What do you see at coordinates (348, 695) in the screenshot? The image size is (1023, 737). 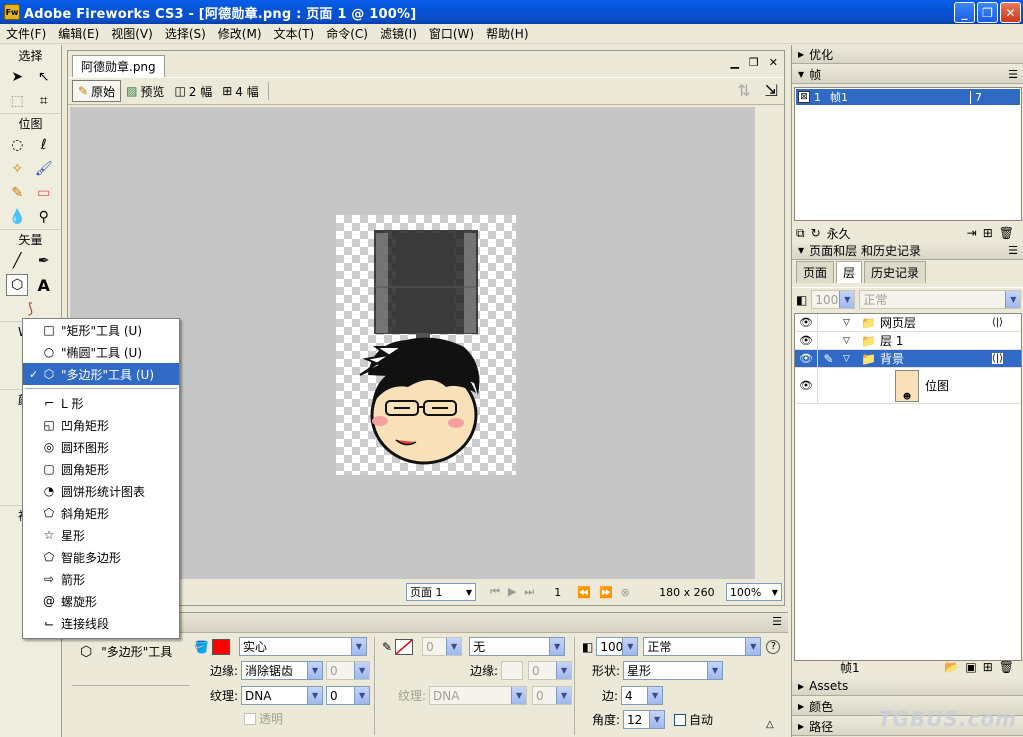 I see `fill-texture-amount: 0 ▼` at bounding box center [348, 695].